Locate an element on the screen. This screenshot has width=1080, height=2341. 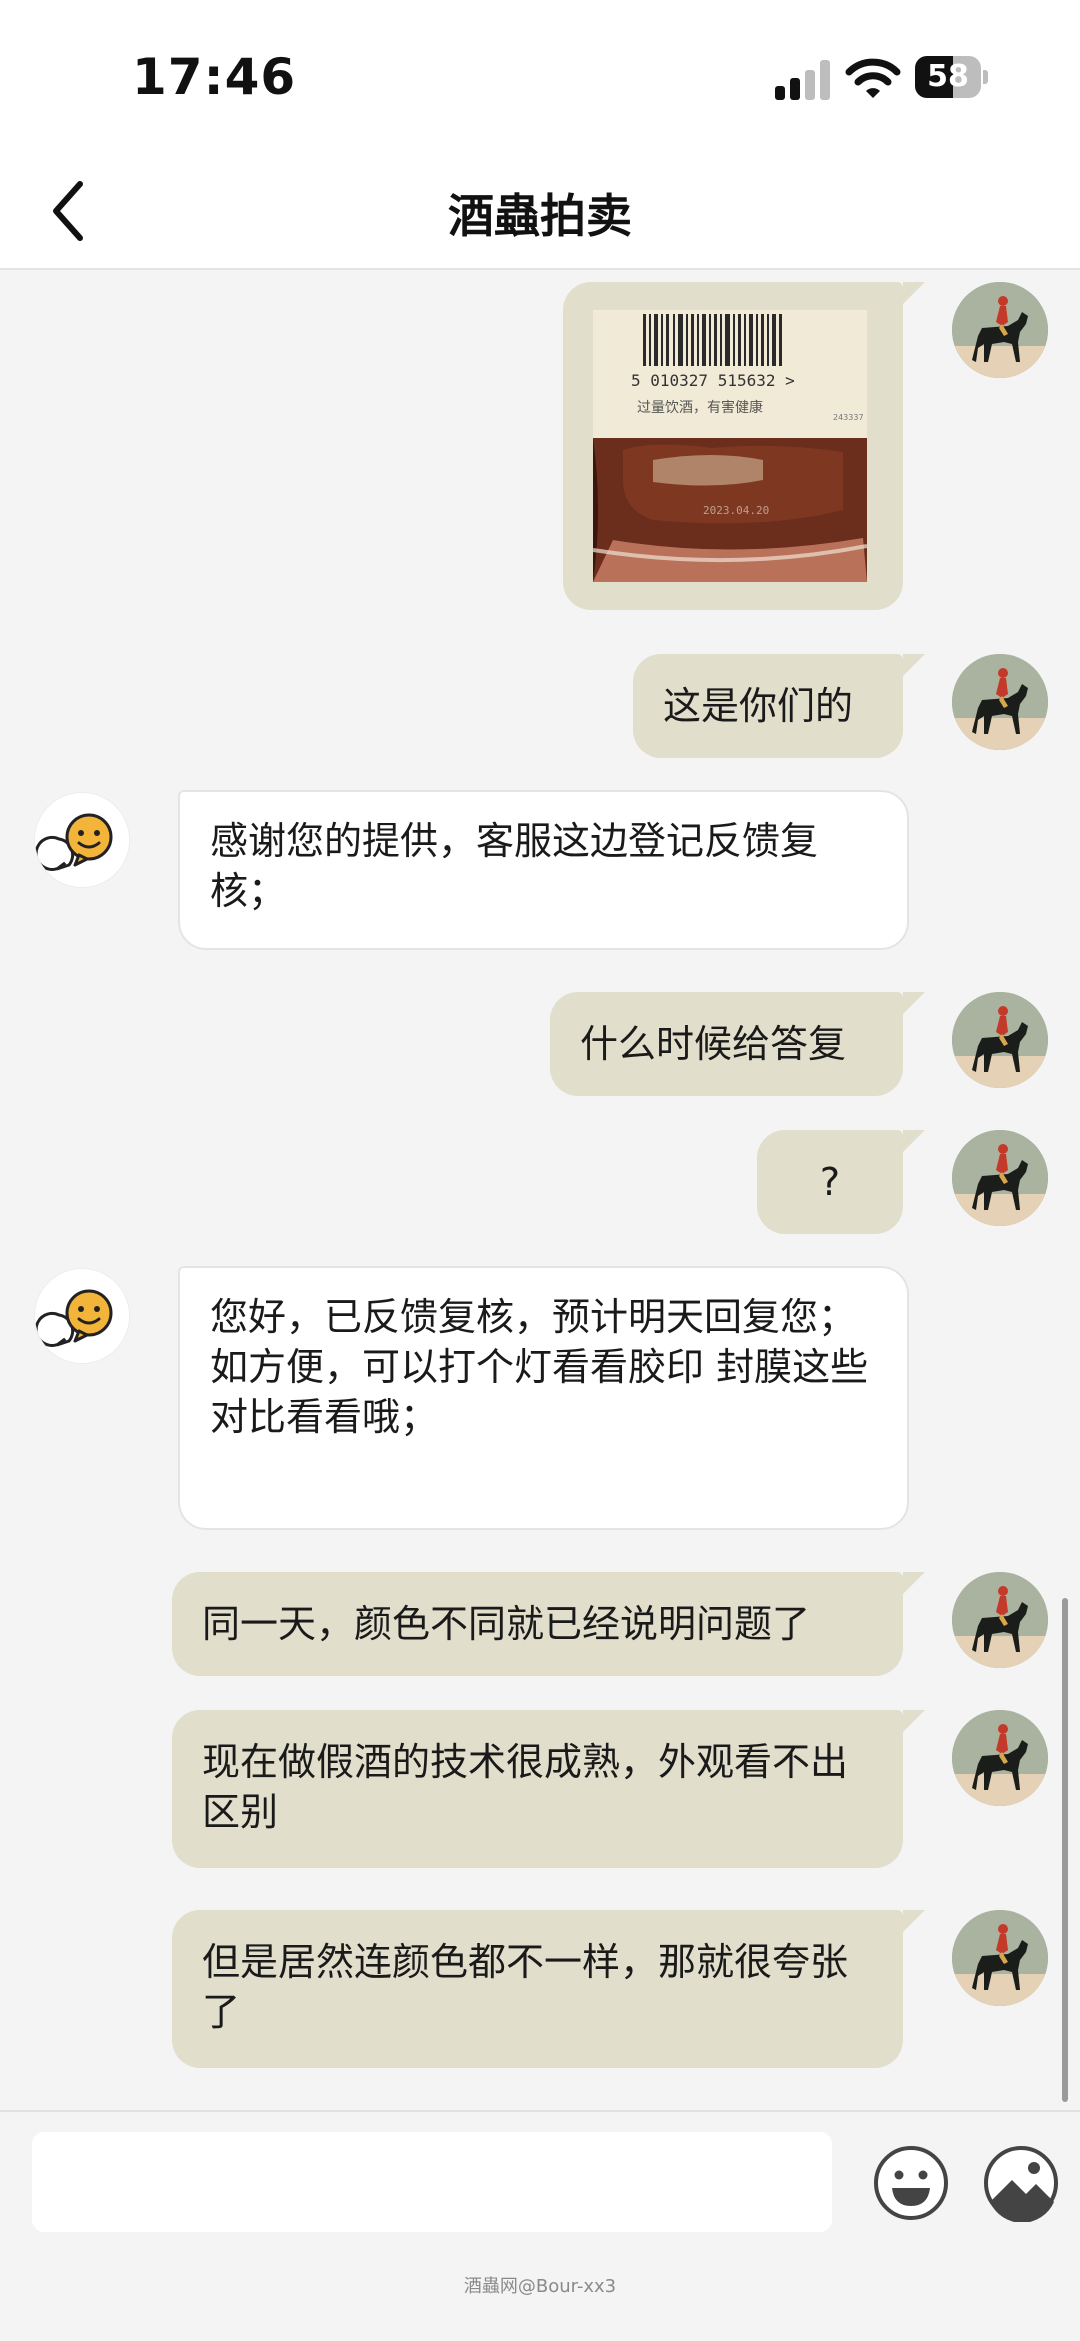
nav-header: 酒蟲拍卖 is located at coordinates (540, 210).